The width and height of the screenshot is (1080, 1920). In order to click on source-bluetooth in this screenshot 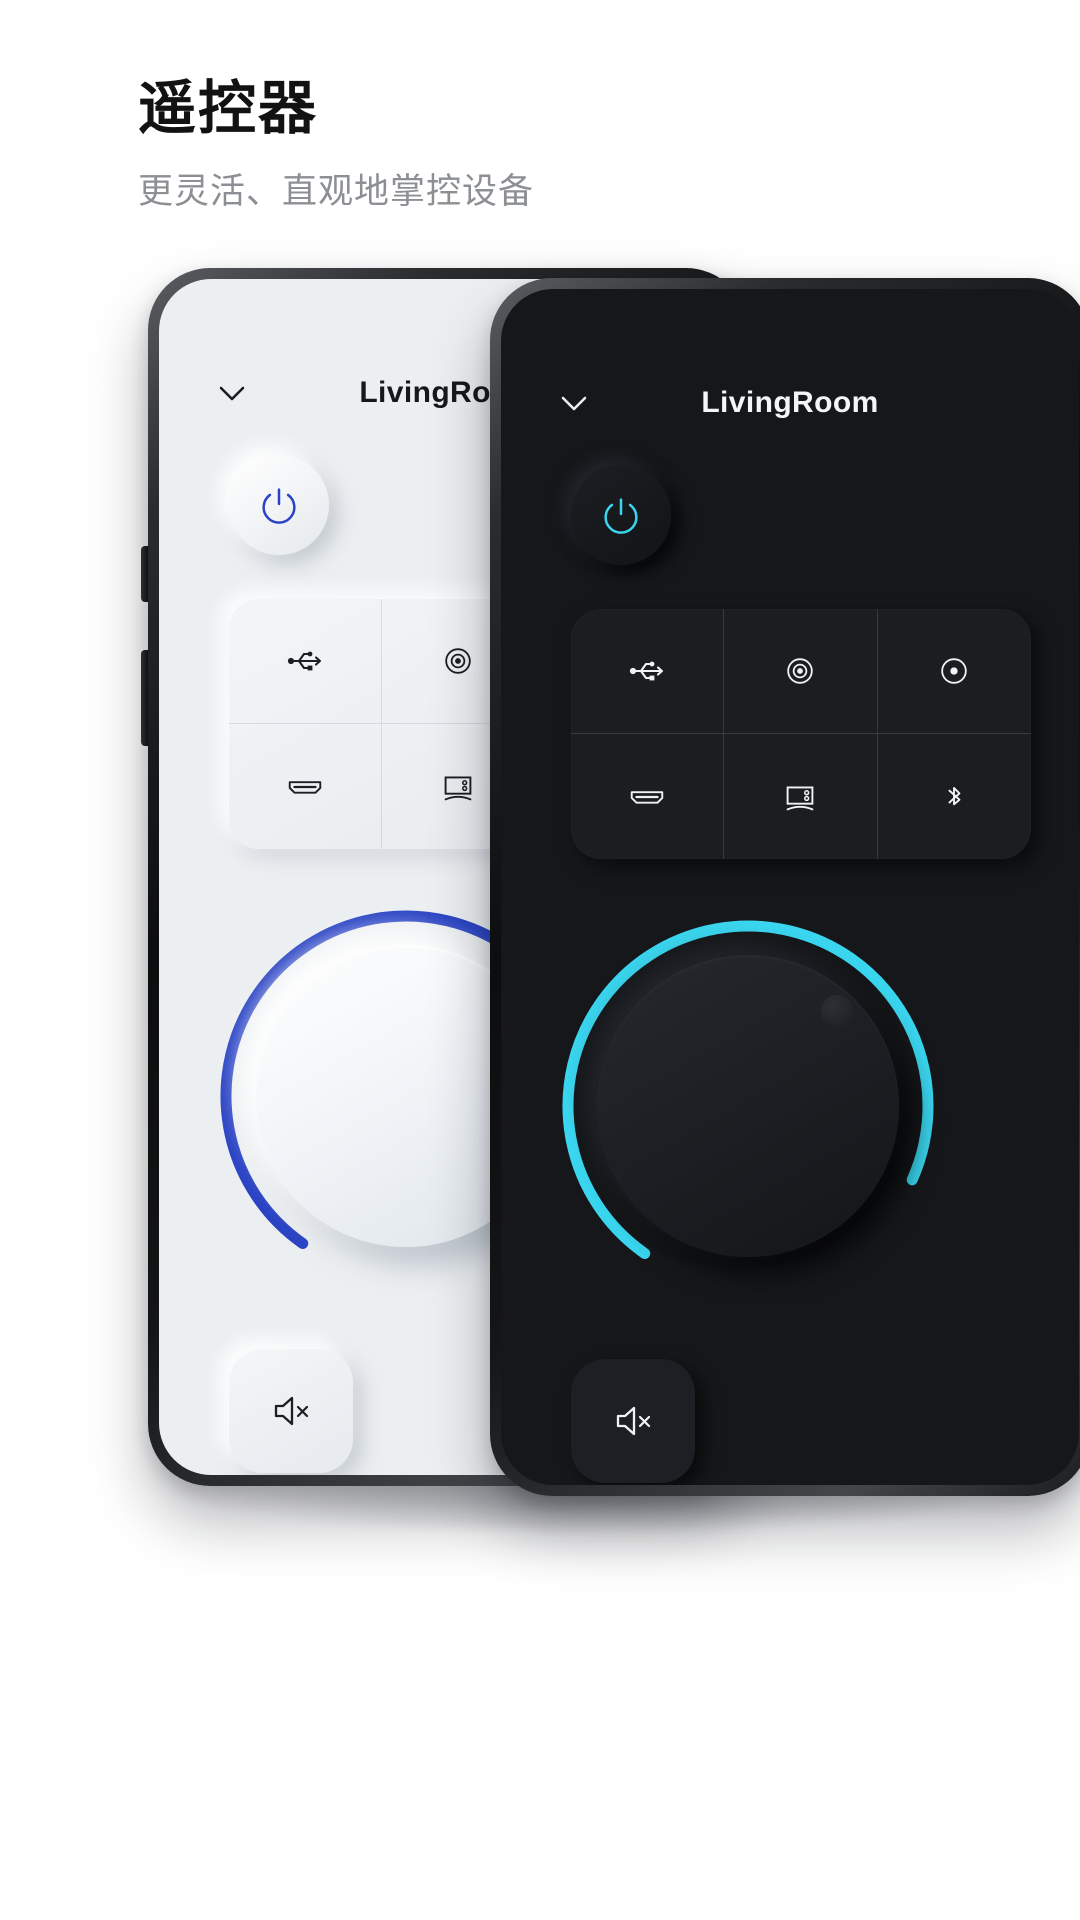, I will do `click(954, 796)`.